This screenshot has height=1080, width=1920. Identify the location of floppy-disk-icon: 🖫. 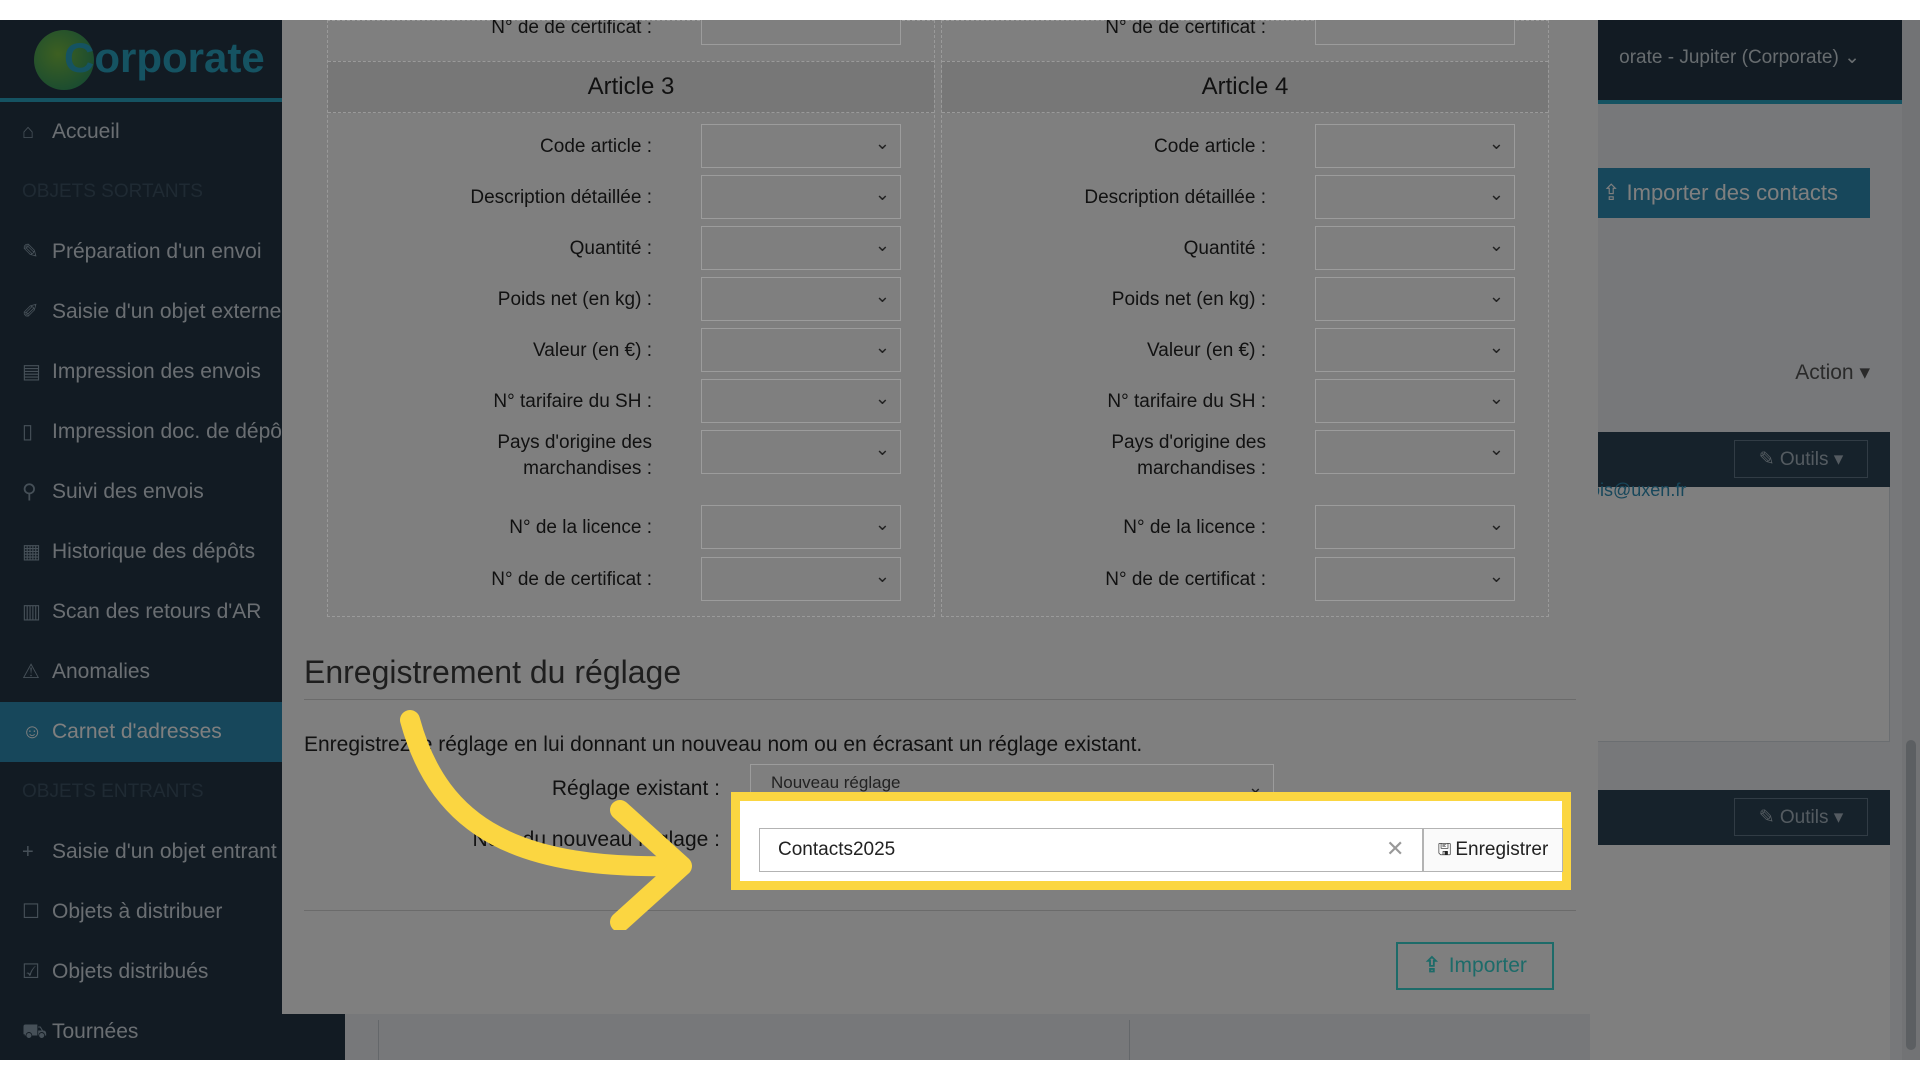
(1444, 850).